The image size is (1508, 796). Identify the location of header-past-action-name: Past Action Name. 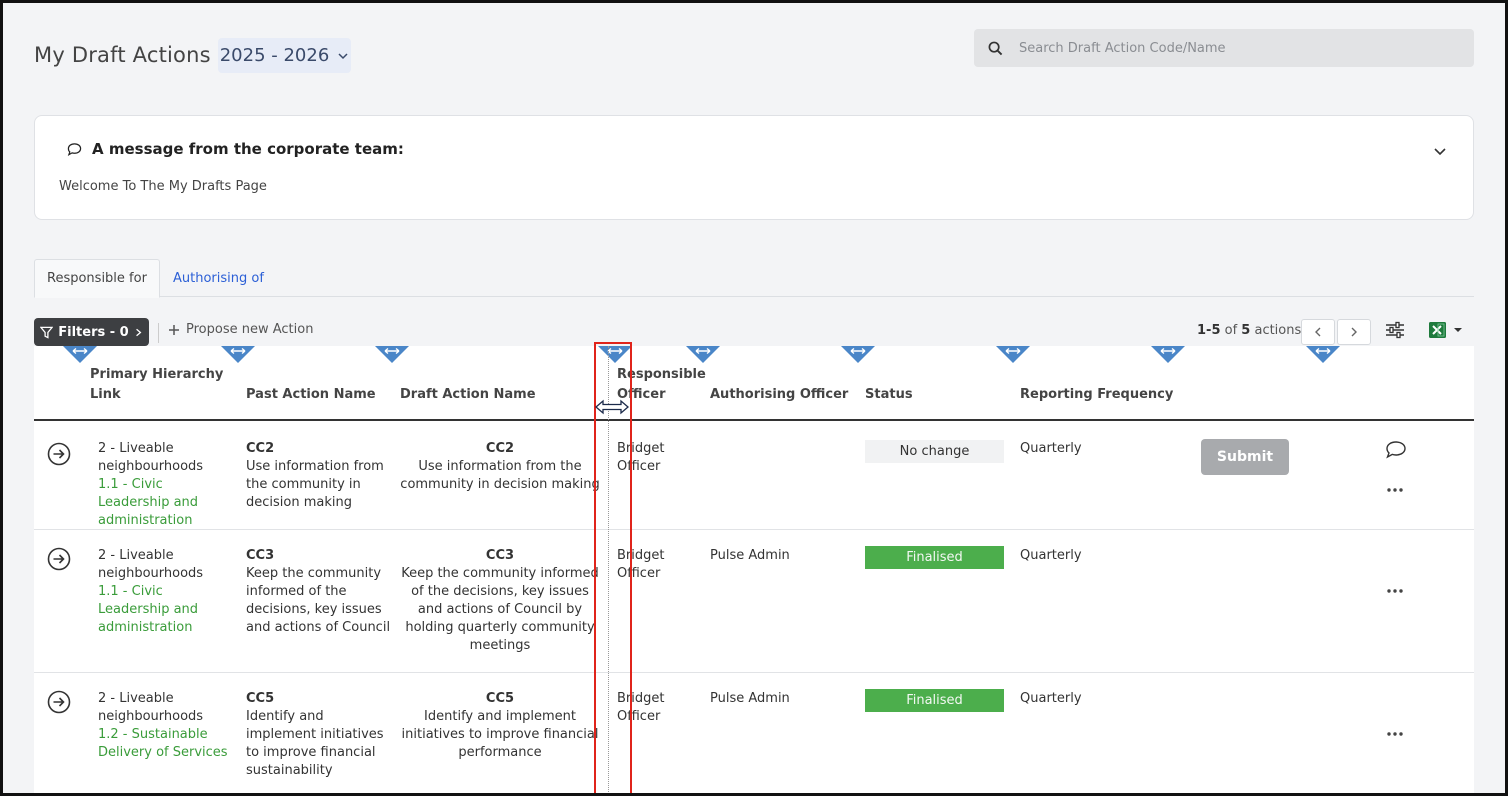
(311, 395).